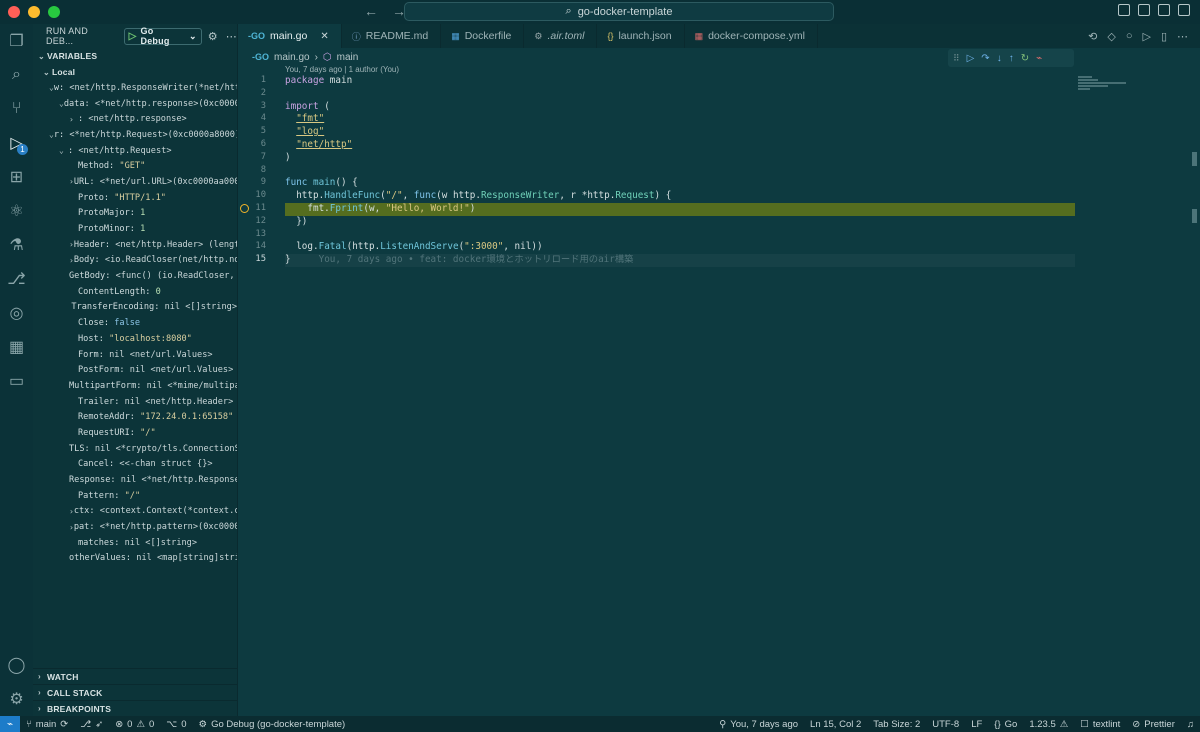  Describe the element at coordinates (135, 119) in the screenshot. I see `variable-row: ›: <net/http.response>` at that location.